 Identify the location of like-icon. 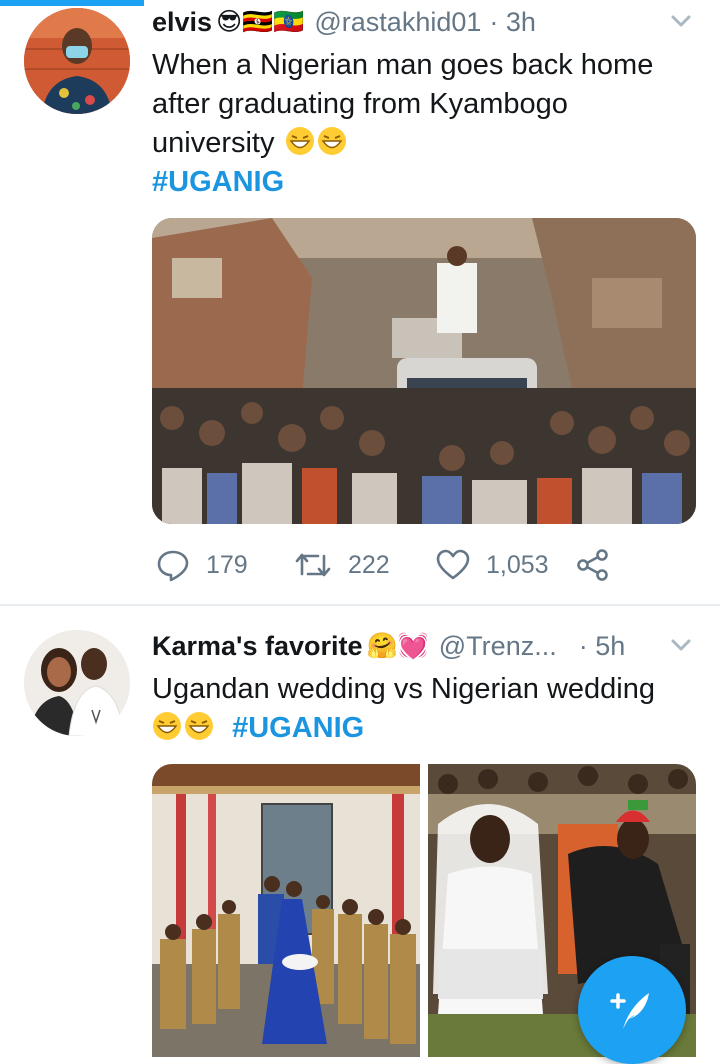
(453, 564).